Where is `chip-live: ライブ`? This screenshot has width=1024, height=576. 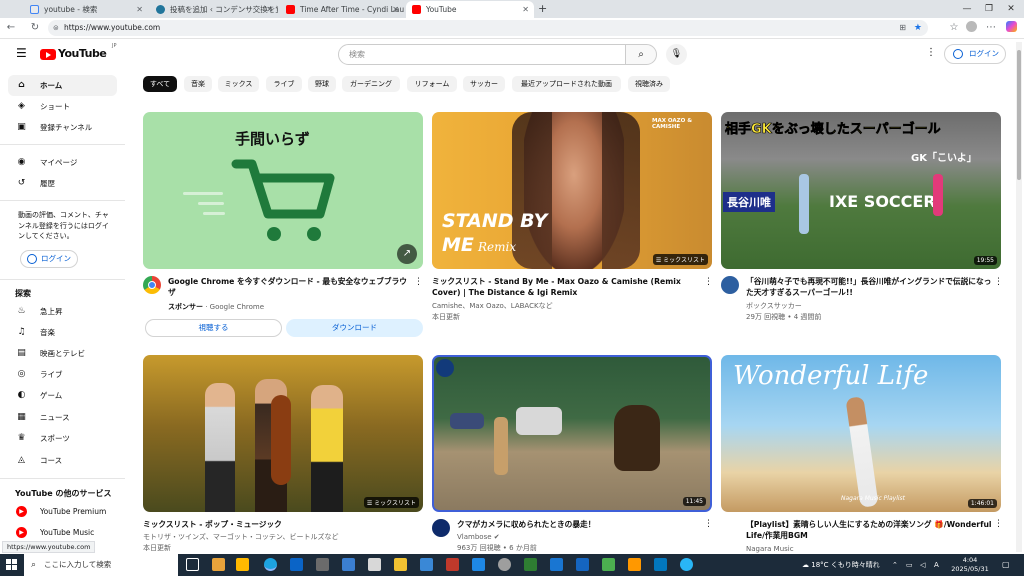
chip-live: ライブ is located at coordinates (284, 84).